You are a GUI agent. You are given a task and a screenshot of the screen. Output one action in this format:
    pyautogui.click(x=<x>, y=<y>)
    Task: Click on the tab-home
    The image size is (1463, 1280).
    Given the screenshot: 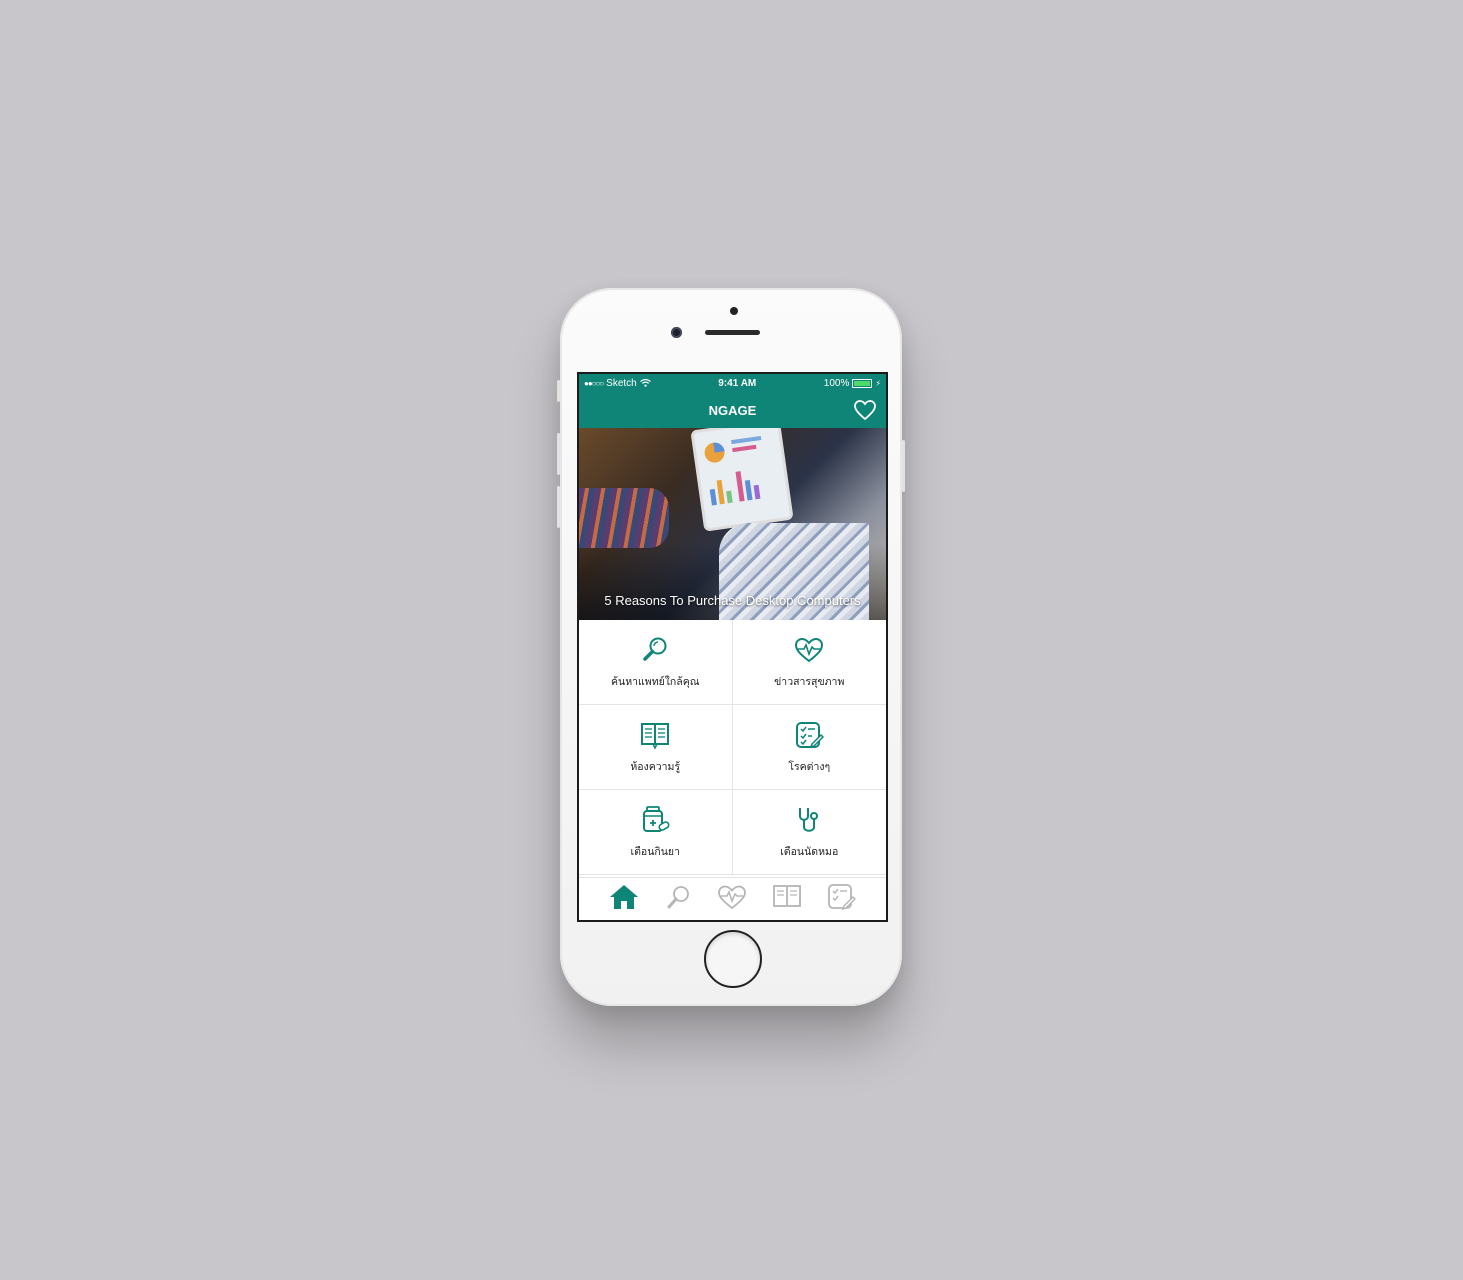 What is the action you would take?
    pyautogui.click(x=624, y=899)
    